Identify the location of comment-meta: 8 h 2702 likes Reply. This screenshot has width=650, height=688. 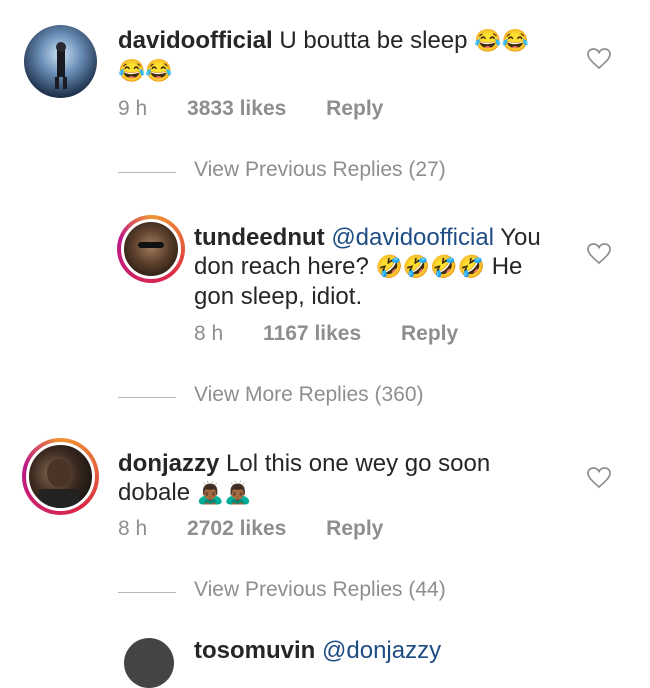
(267, 529).